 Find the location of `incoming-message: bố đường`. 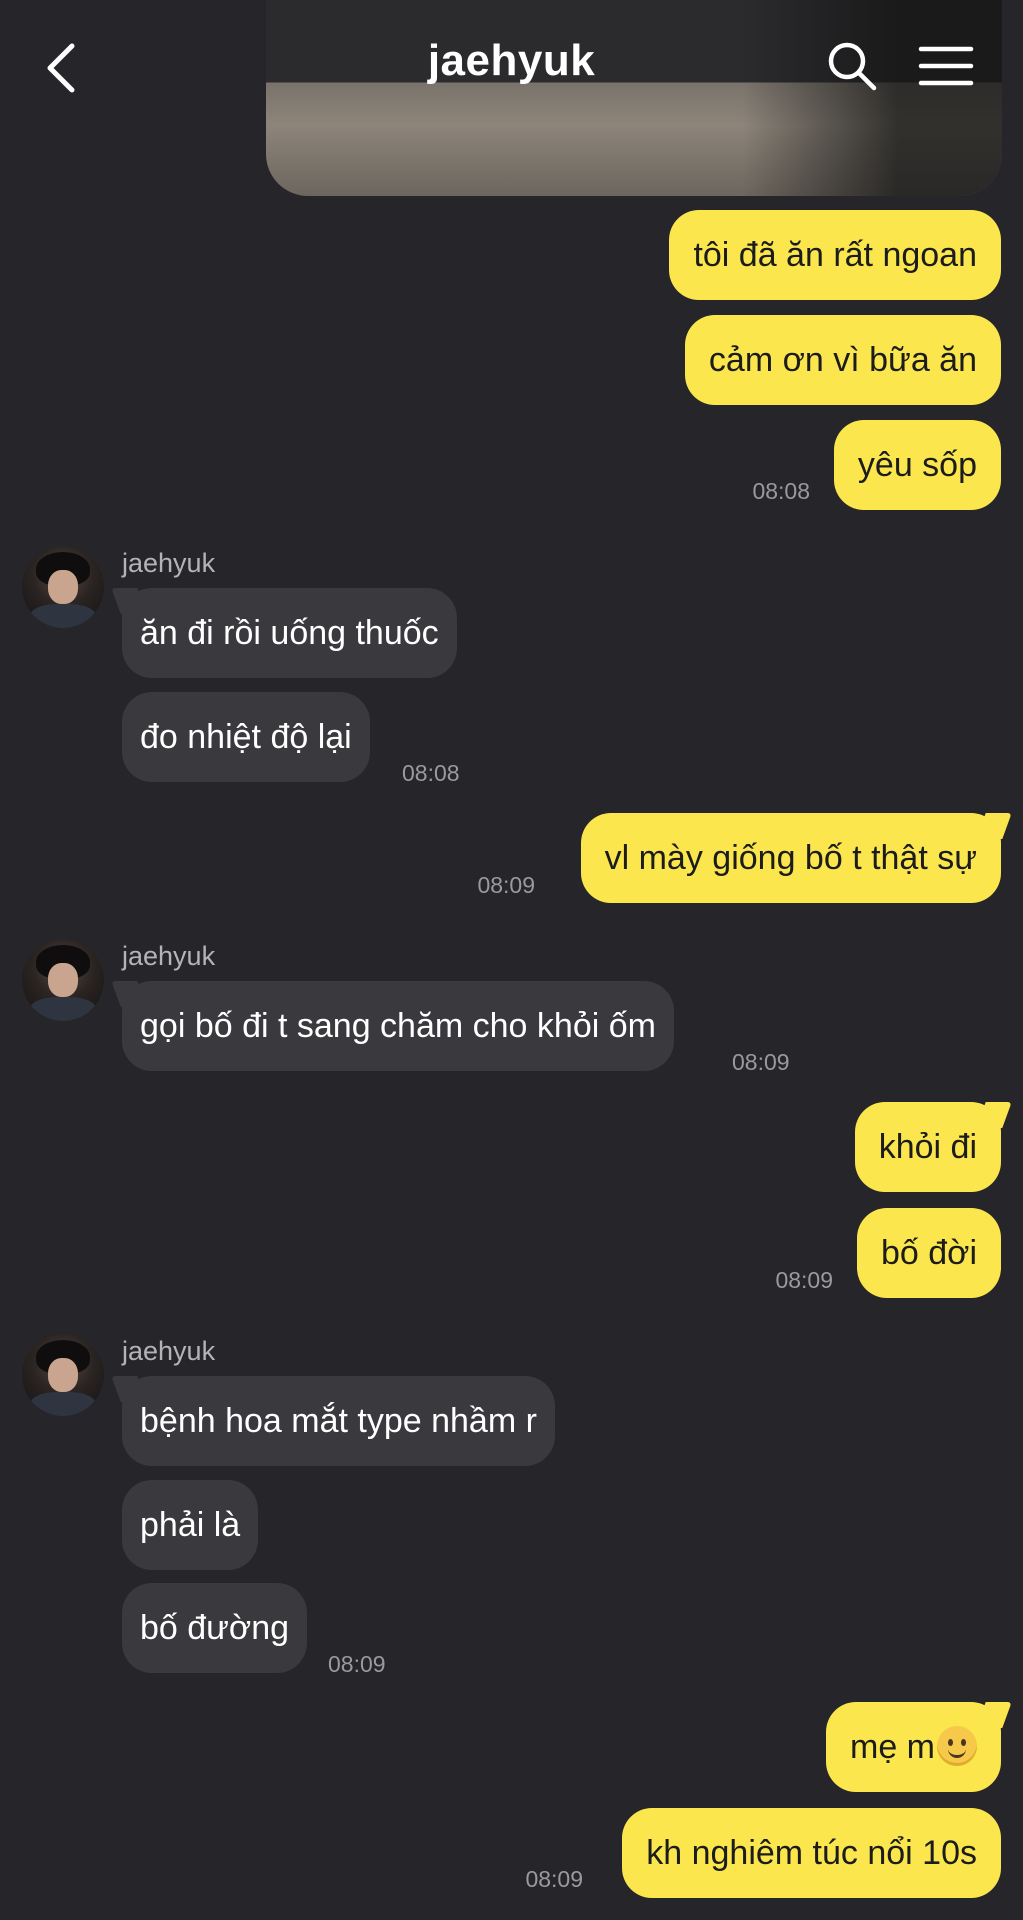

incoming-message: bố đường is located at coordinates (215, 1628).